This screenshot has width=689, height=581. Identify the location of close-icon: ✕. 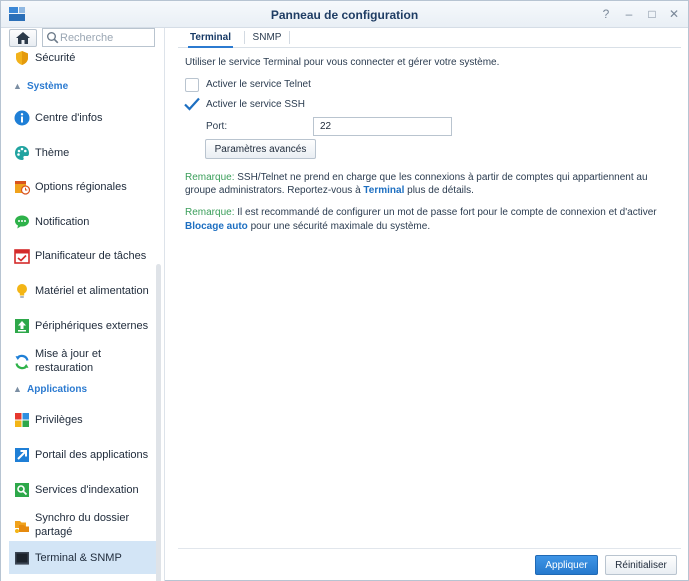
(674, 14).